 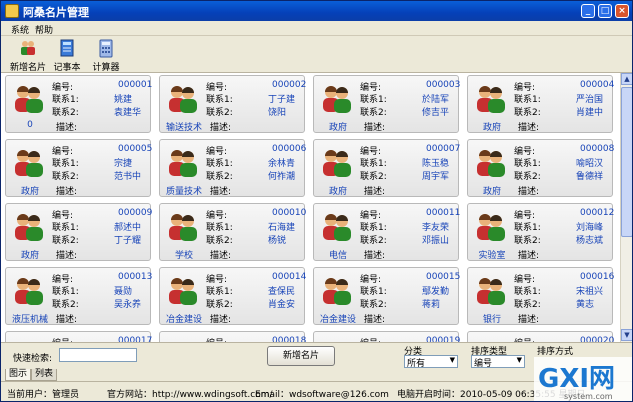 I want to click on window-title: 阿桑名片管理, so click(x=56, y=12).